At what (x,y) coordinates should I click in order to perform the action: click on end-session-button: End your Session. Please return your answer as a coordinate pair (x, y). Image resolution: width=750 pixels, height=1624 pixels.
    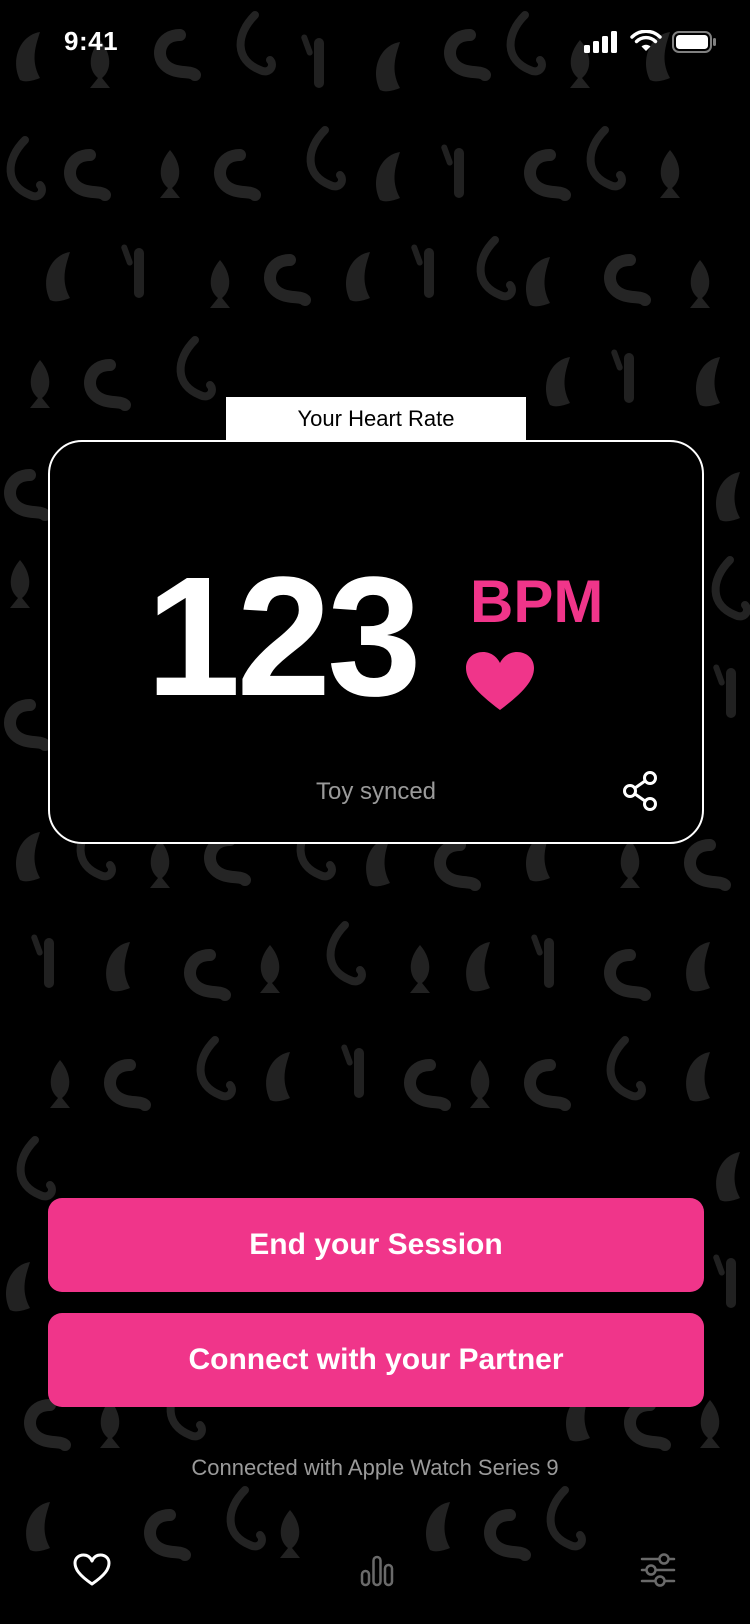
    Looking at the image, I should click on (376, 1245).